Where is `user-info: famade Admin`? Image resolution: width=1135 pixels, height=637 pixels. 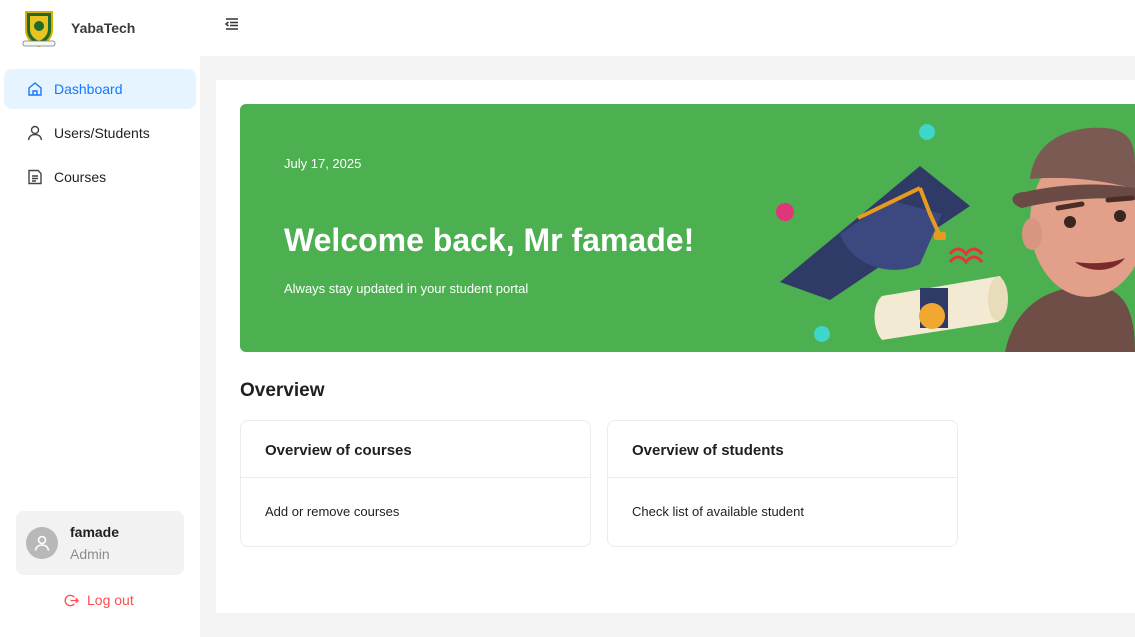
user-info: famade Admin is located at coordinates (94, 543).